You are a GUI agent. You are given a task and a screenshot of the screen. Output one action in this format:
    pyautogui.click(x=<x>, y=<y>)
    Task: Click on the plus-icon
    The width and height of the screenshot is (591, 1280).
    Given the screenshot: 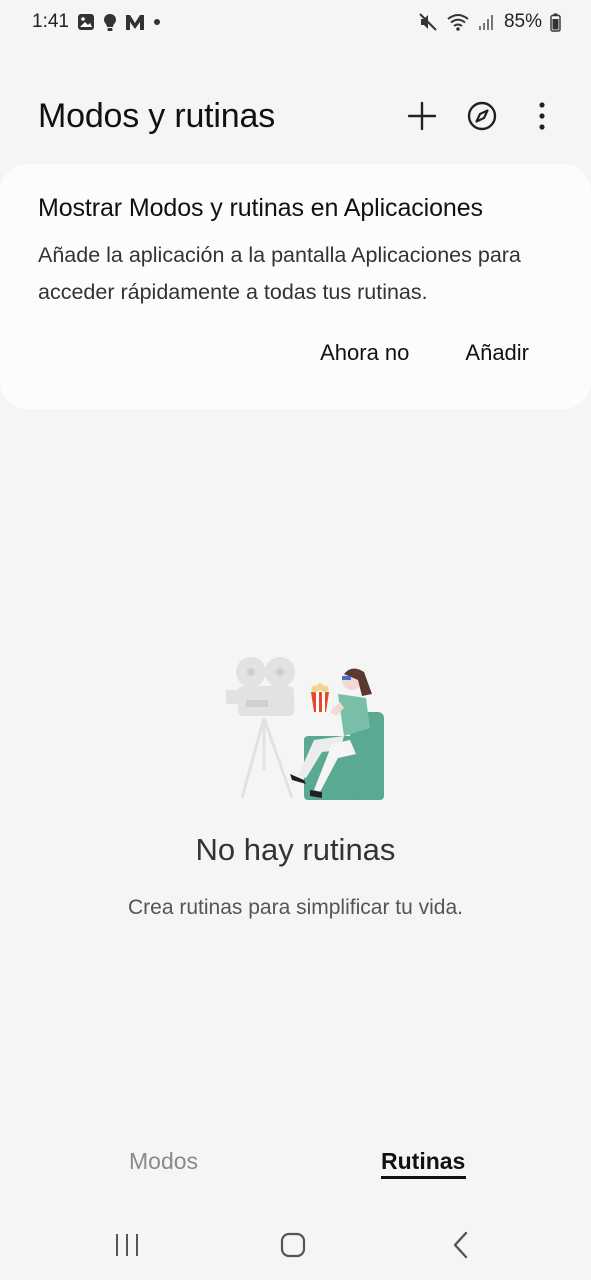 What is the action you would take?
    pyautogui.click(x=422, y=116)
    